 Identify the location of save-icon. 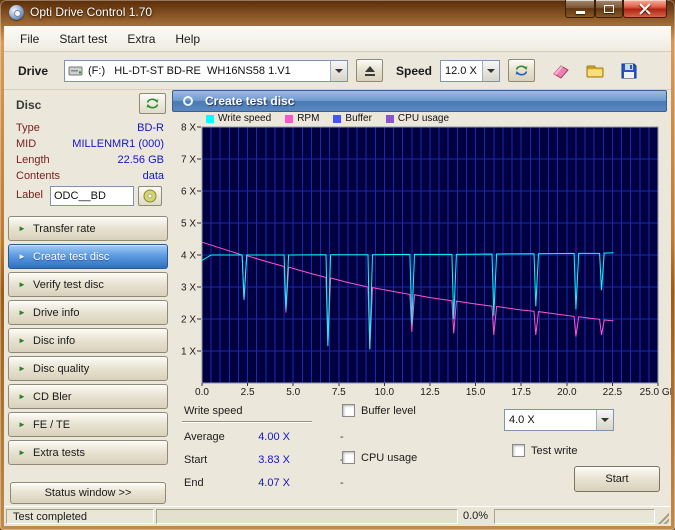
(629, 71).